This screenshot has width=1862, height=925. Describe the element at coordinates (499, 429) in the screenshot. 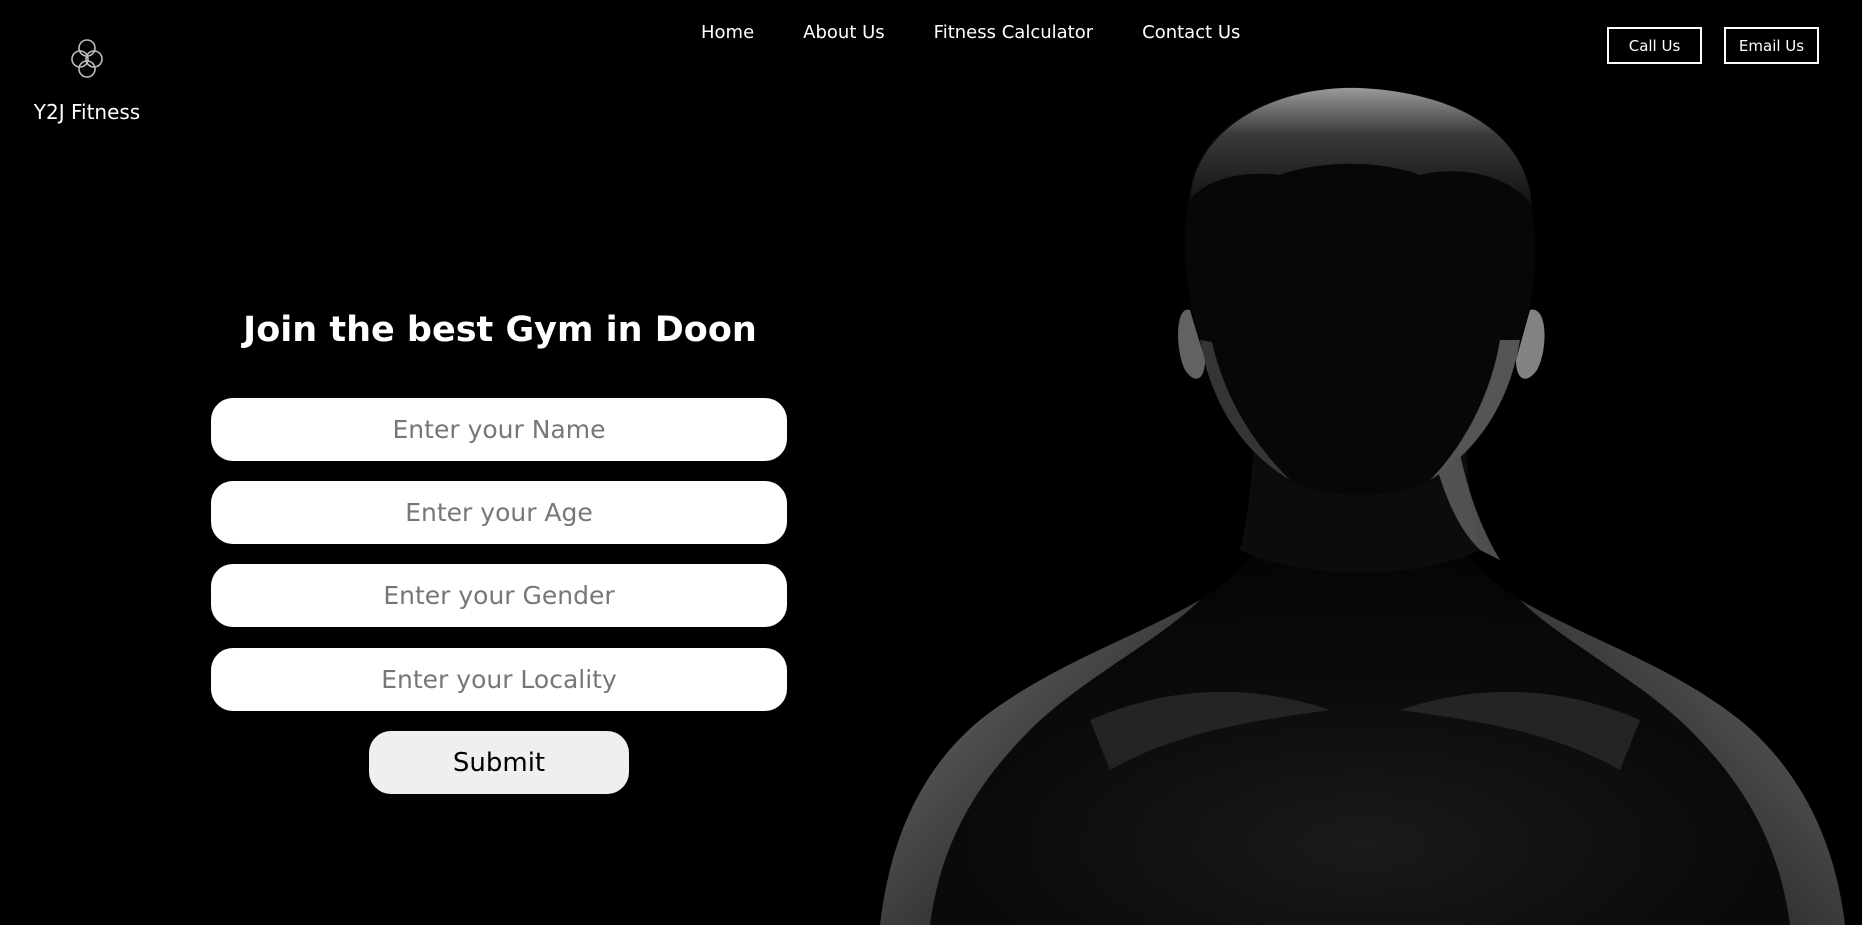

I see `name-input` at that location.